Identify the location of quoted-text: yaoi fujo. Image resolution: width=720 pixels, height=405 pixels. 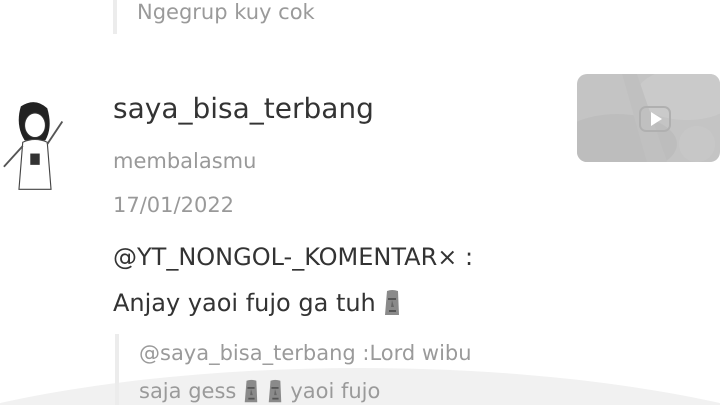
(335, 391).